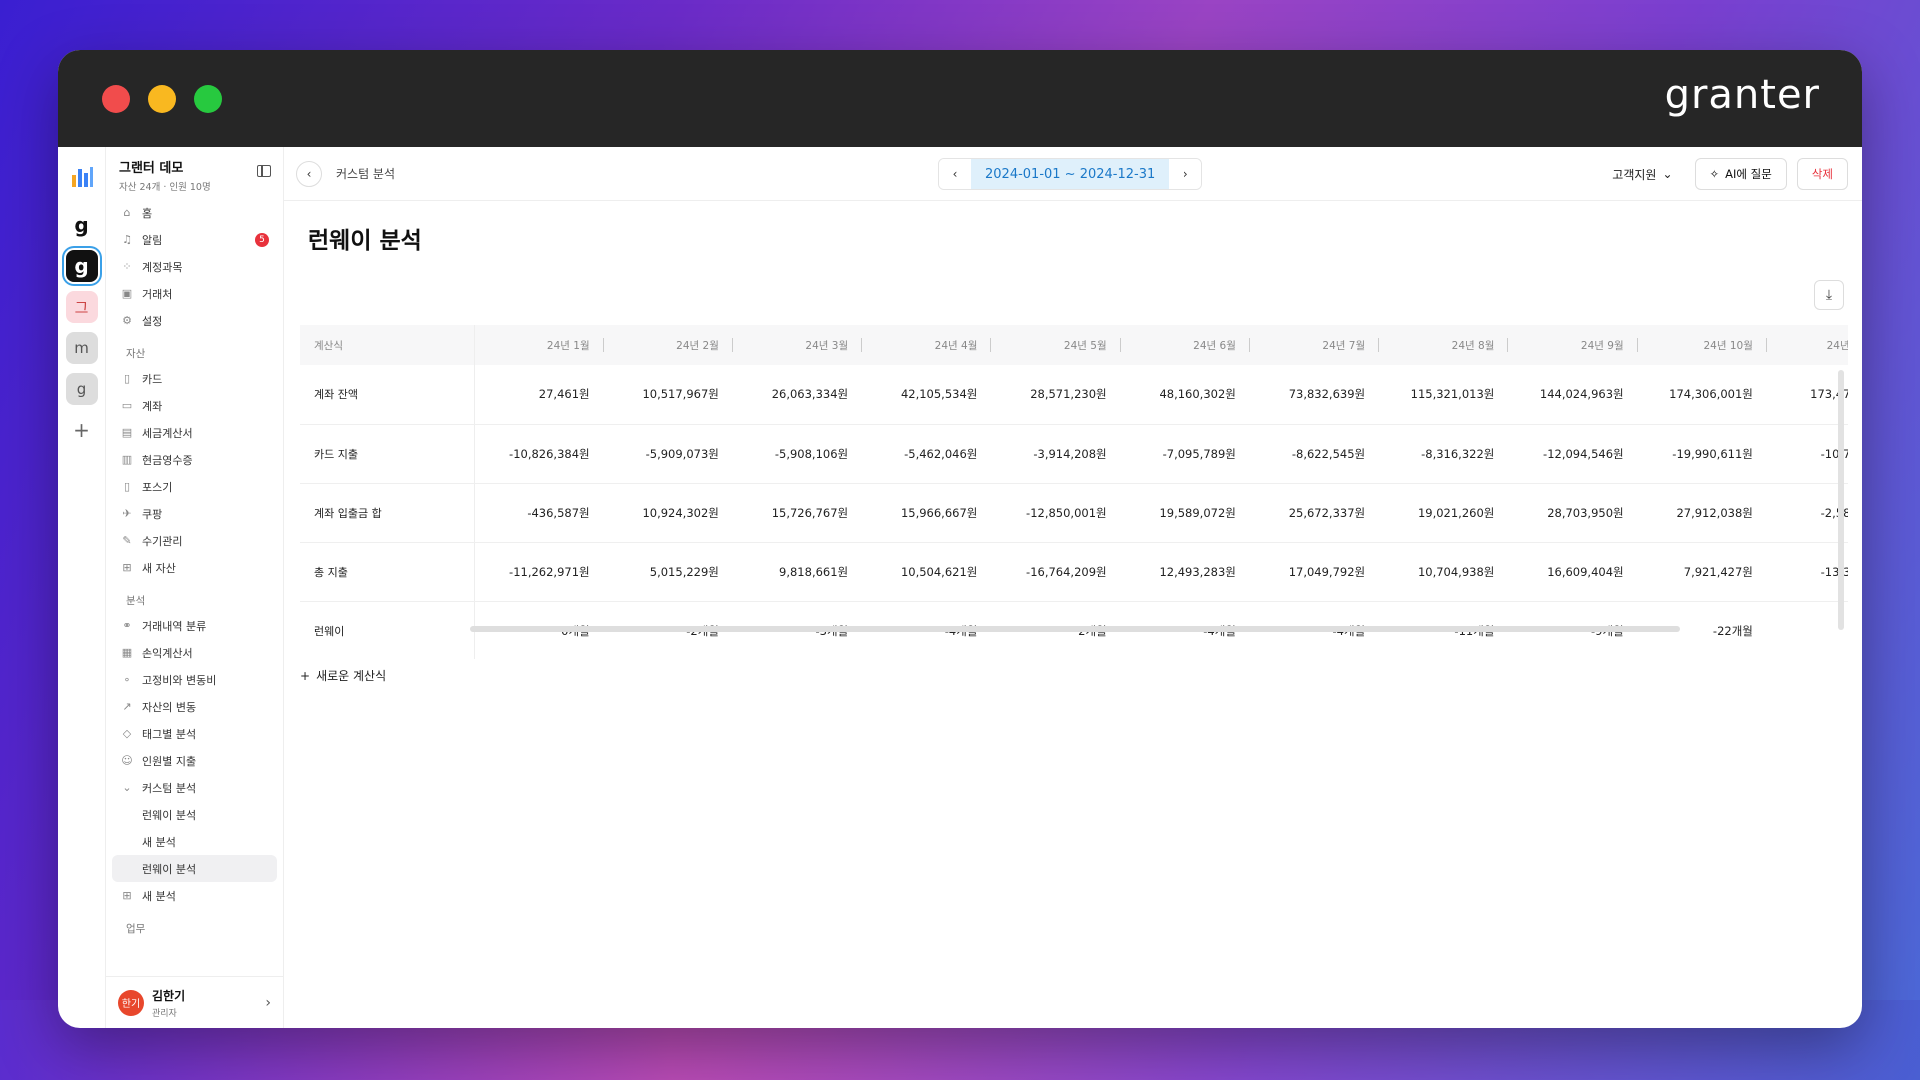  I want to click on column-header: 24년 1월, so click(539, 345).